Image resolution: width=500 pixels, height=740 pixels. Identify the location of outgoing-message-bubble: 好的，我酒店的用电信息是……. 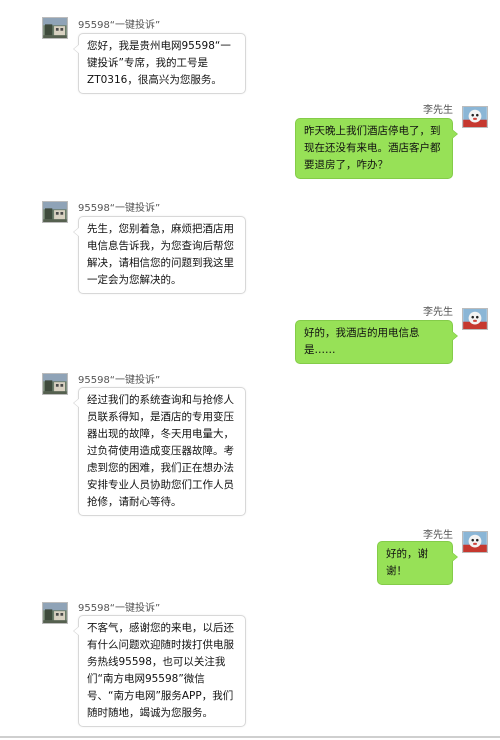
(376, 342).